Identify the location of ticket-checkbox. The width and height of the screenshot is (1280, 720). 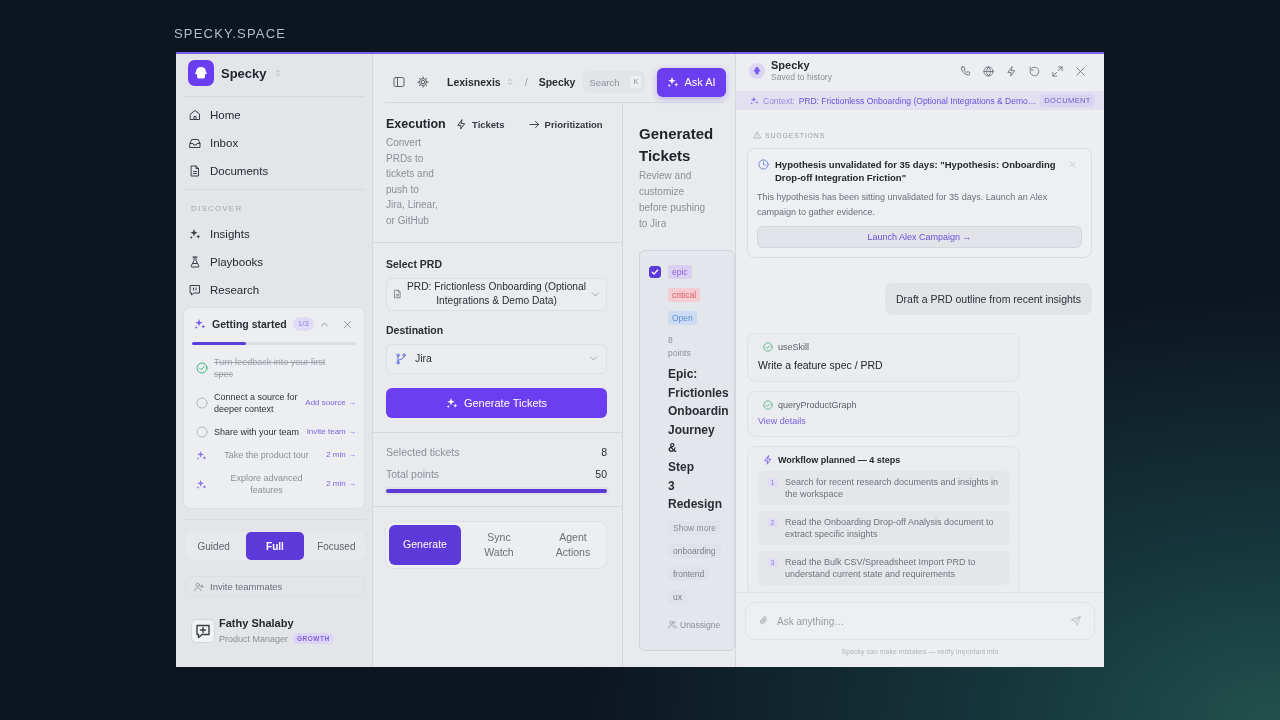
(655, 272).